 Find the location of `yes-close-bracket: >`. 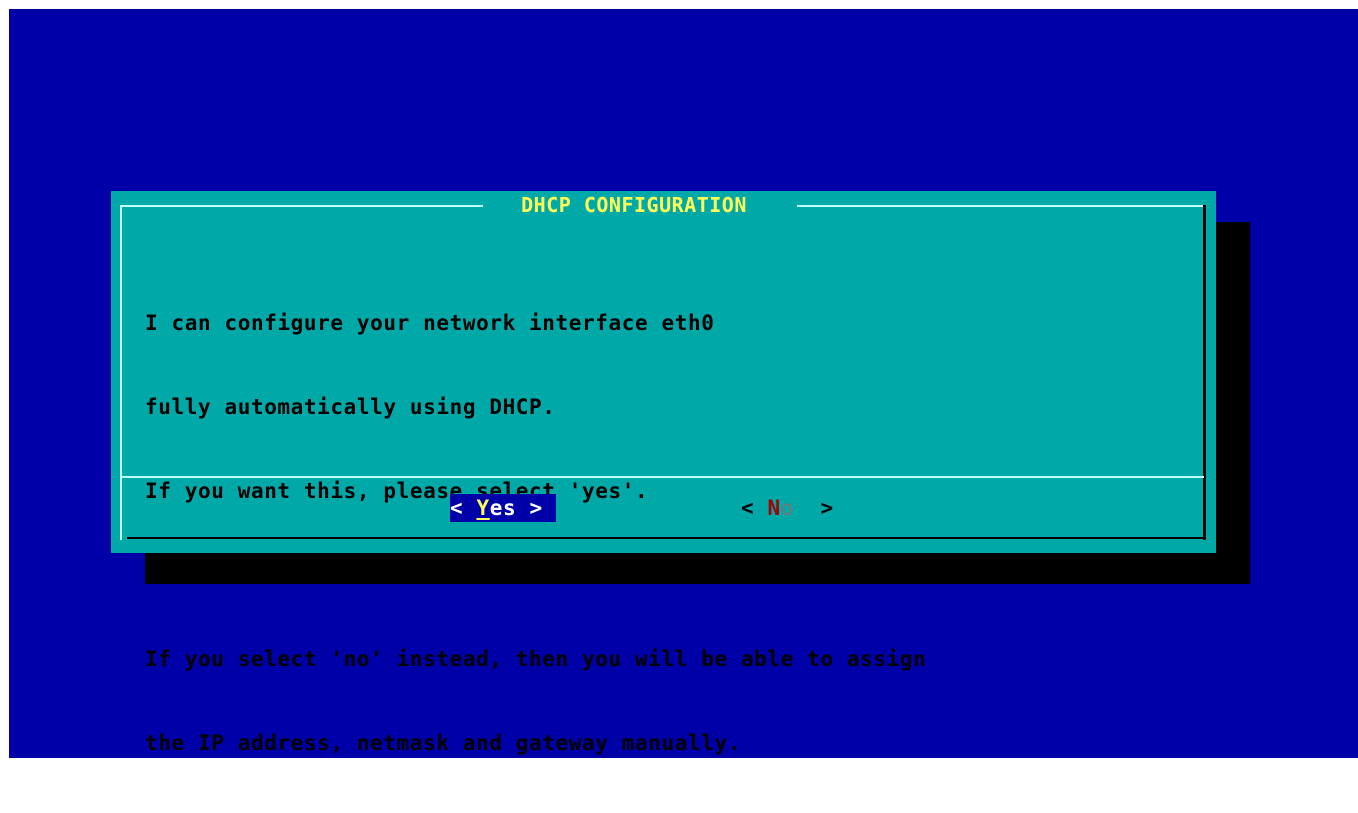

yes-close-bracket: > is located at coordinates (529, 508).